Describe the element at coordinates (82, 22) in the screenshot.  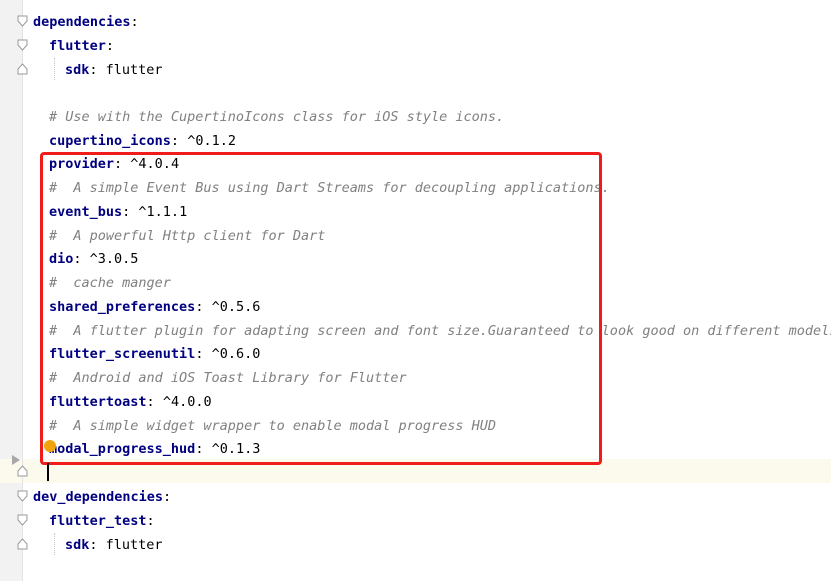
I see `yaml-key: dependencies` at that location.